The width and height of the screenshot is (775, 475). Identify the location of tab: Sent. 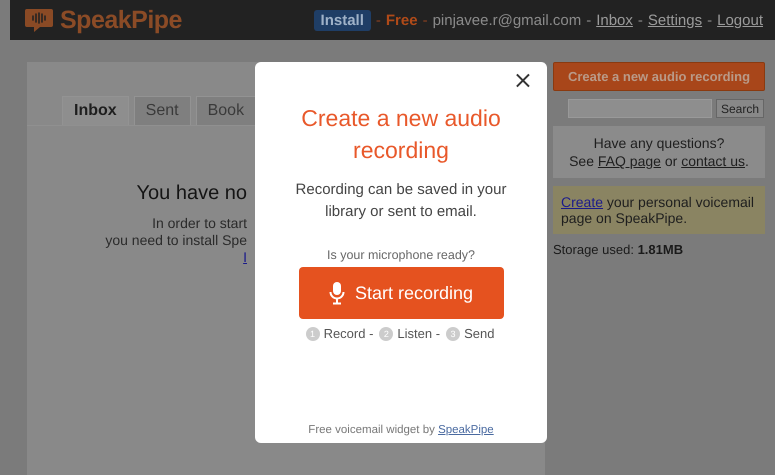
(162, 110).